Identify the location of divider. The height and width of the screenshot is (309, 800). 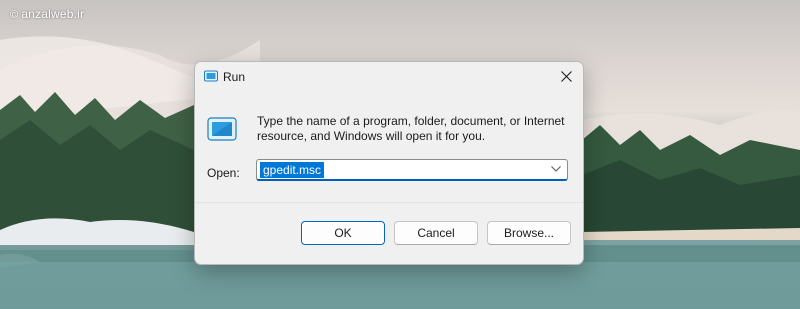
(389, 202).